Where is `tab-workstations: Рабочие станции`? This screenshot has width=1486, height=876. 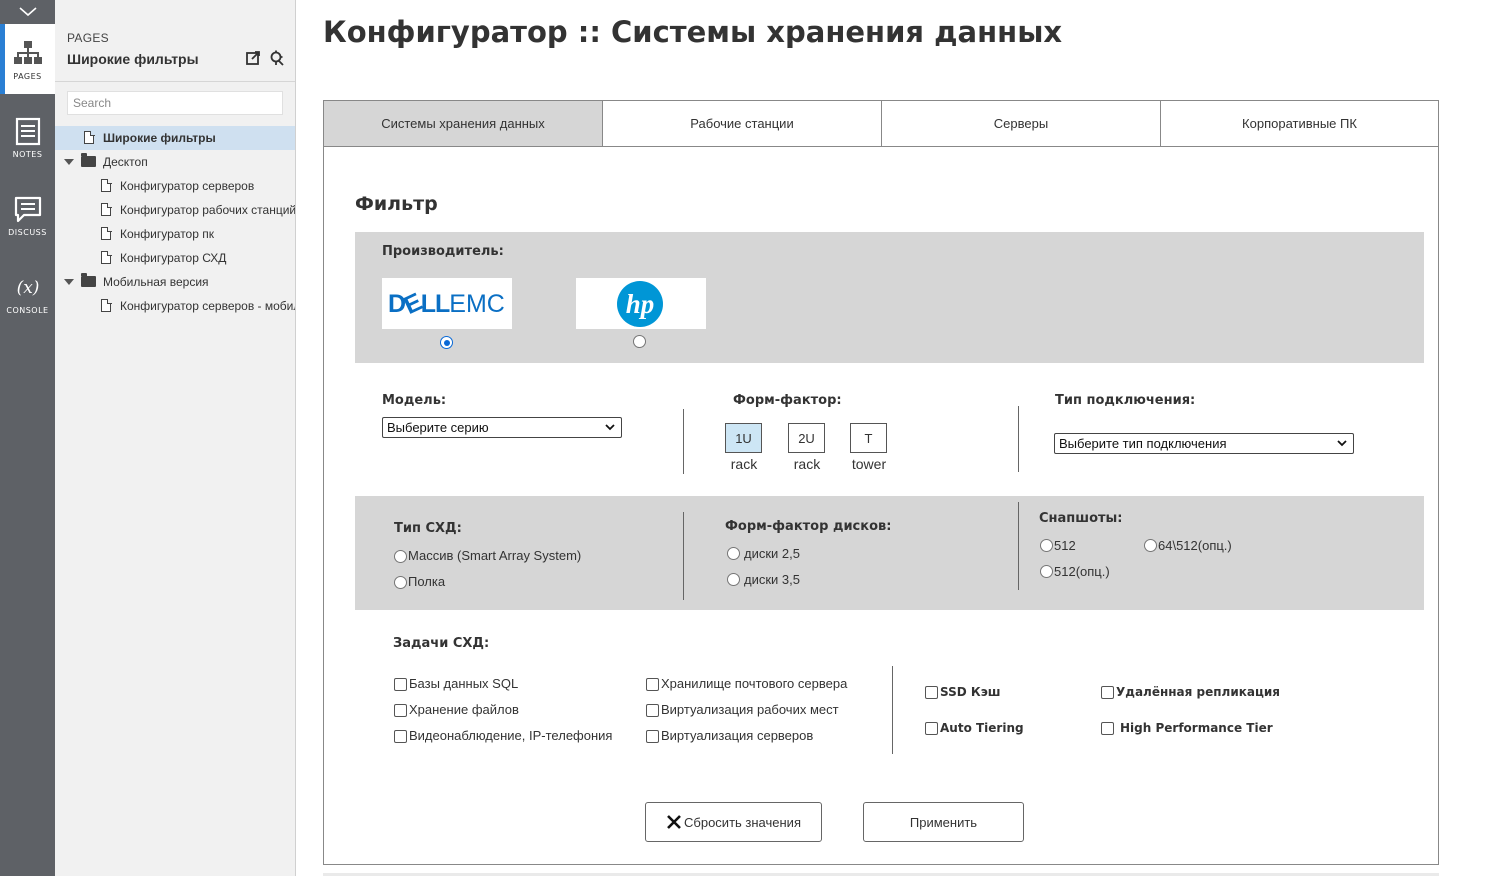 tab-workstations: Рабочие станции is located at coordinates (742, 124).